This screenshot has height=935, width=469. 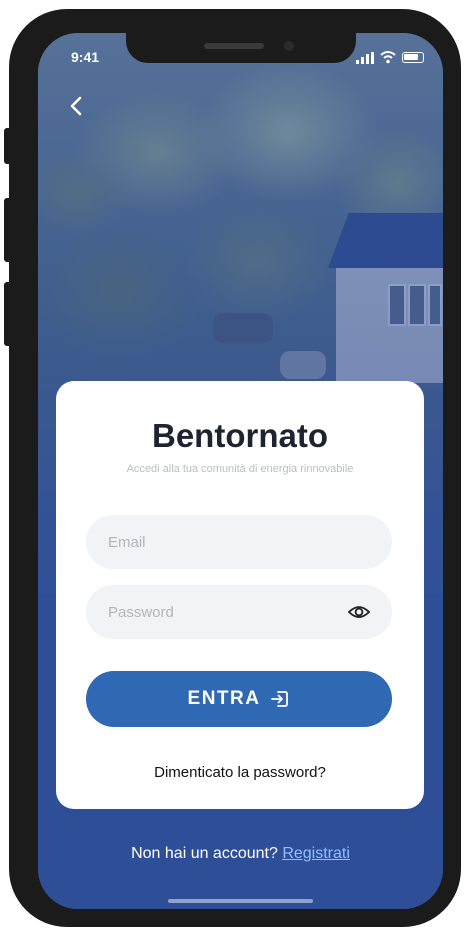 What do you see at coordinates (204, 853) in the screenshot?
I see `signup-prompt-text: Non hai un account?` at bounding box center [204, 853].